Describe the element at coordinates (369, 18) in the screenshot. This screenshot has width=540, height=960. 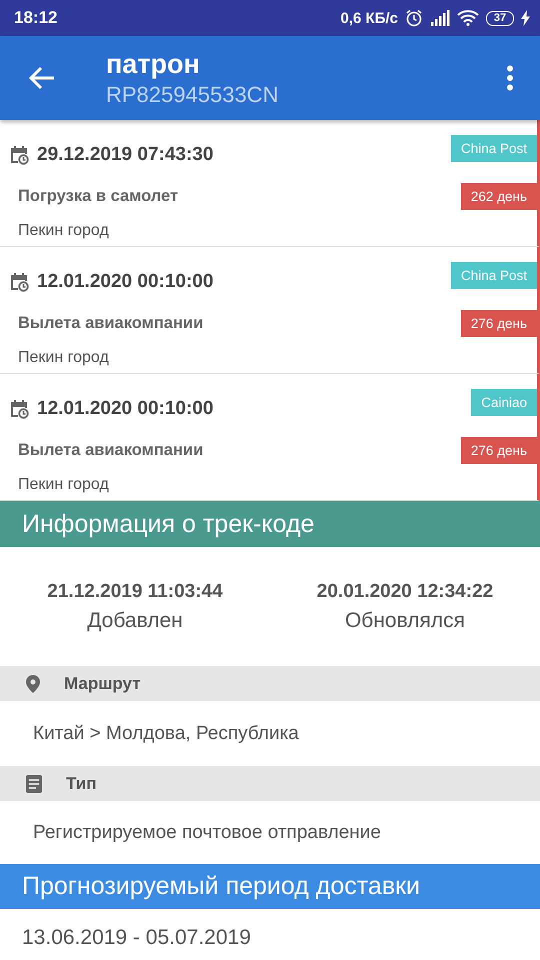
I see `network-speed: 0,6 КБ/с` at that location.